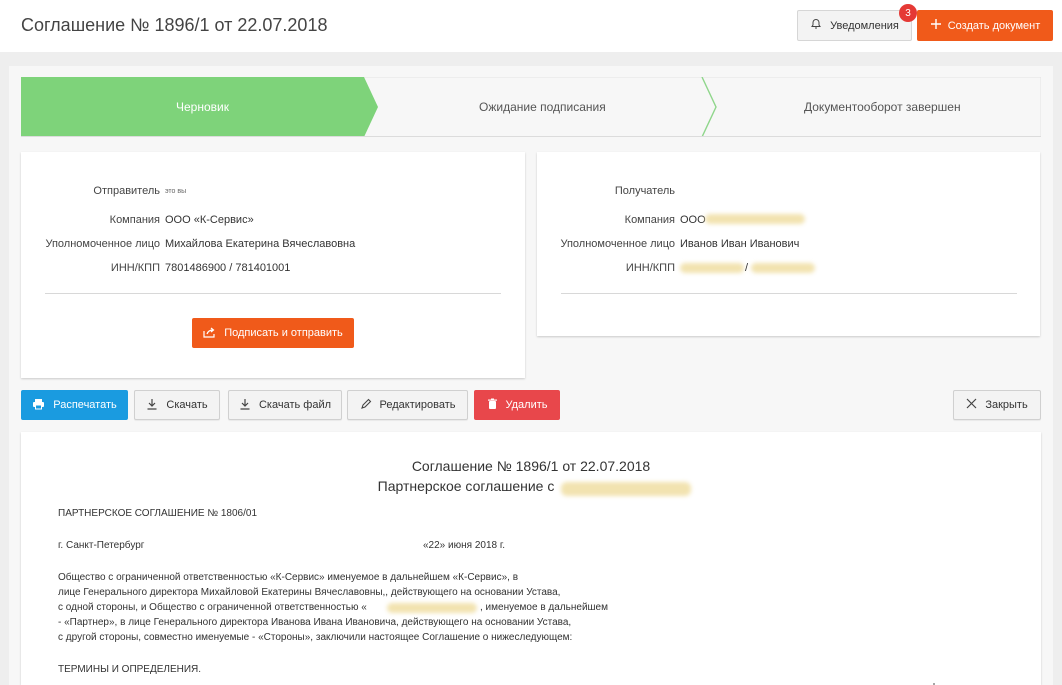 This screenshot has width=1062, height=685. Describe the element at coordinates (366, 405) in the screenshot. I see `pencil-icon` at that location.